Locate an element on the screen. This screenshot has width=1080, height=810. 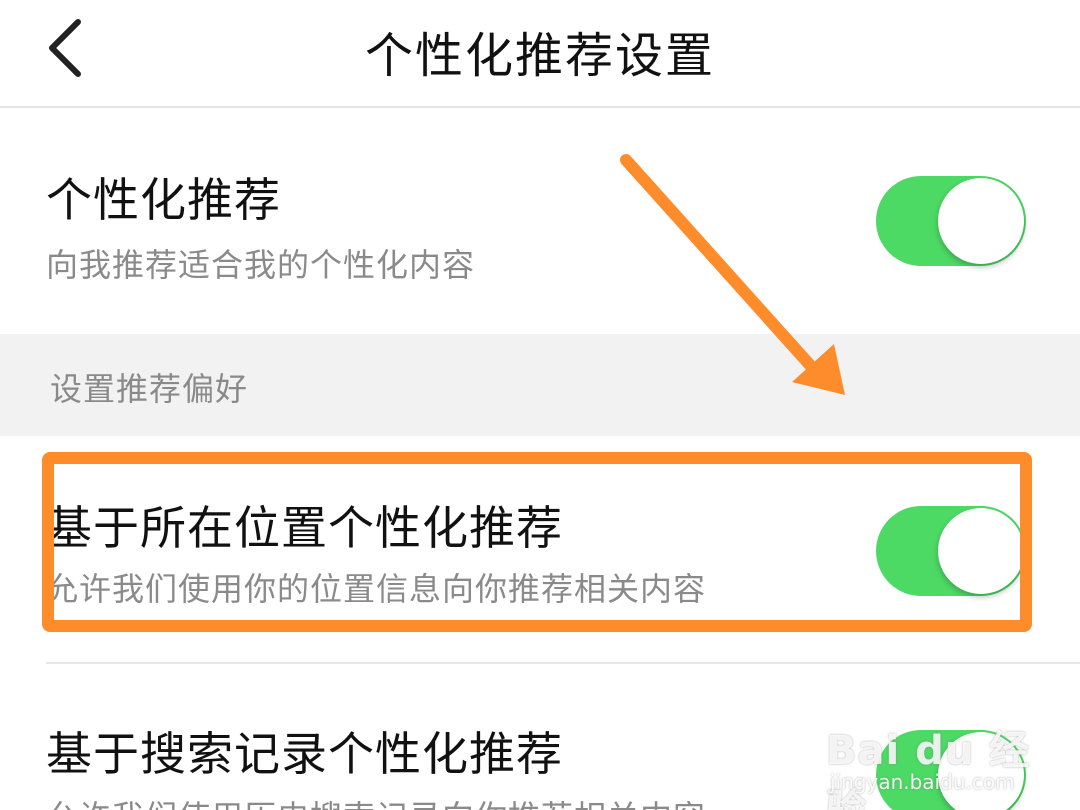
setting-title: 基于所在位置个性化推荐 is located at coordinates (304, 528).